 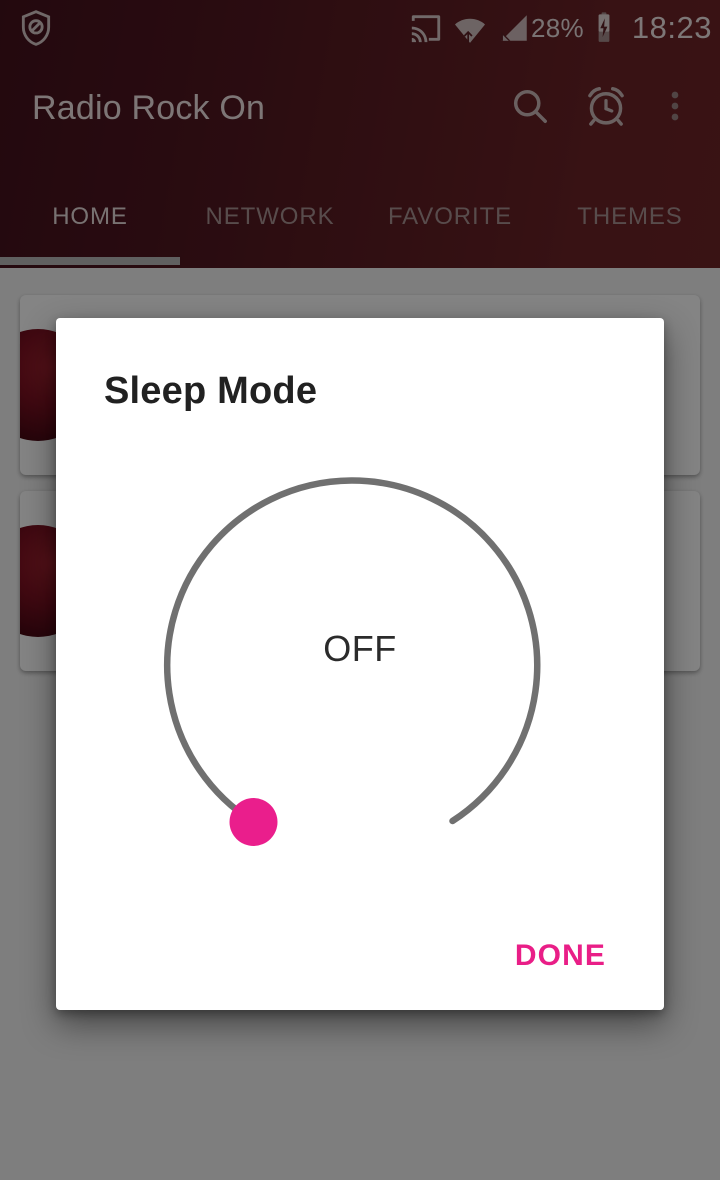 What do you see at coordinates (360, 956) in the screenshot?
I see `dialog-actions: DONE` at bounding box center [360, 956].